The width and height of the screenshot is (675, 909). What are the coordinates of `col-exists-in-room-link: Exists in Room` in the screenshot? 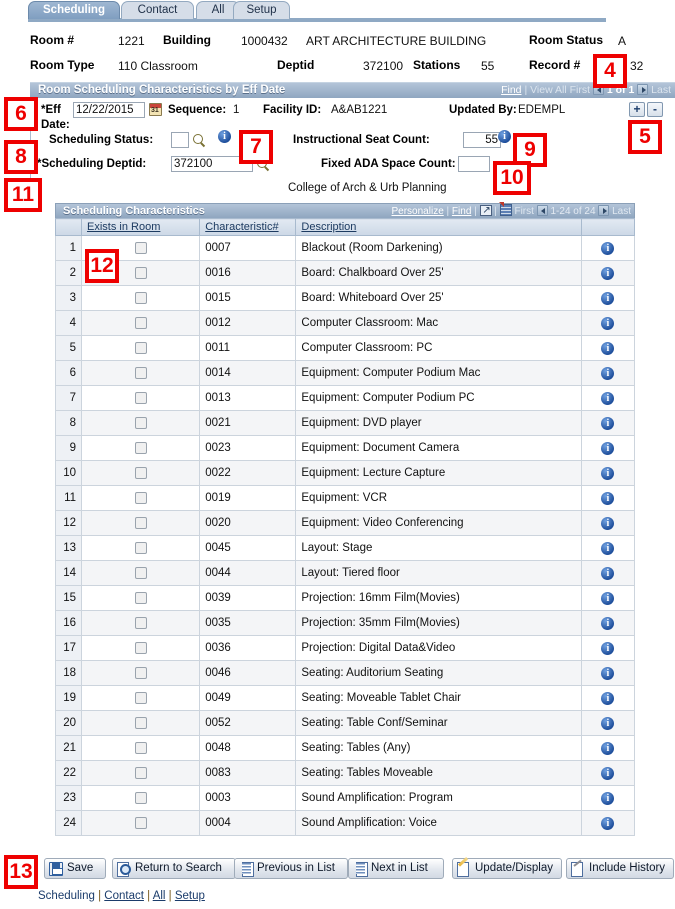 It's located at (123, 227).